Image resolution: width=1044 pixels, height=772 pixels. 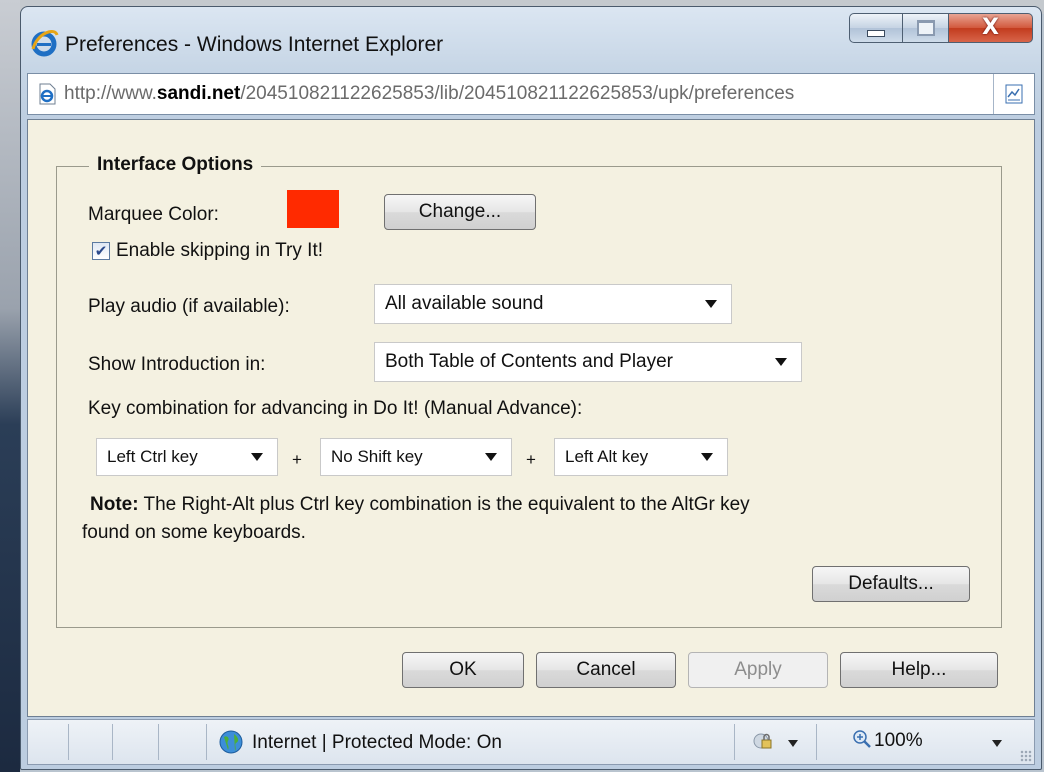 I want to click on checkmark-icon: ✔, so click(x=101, y=251).